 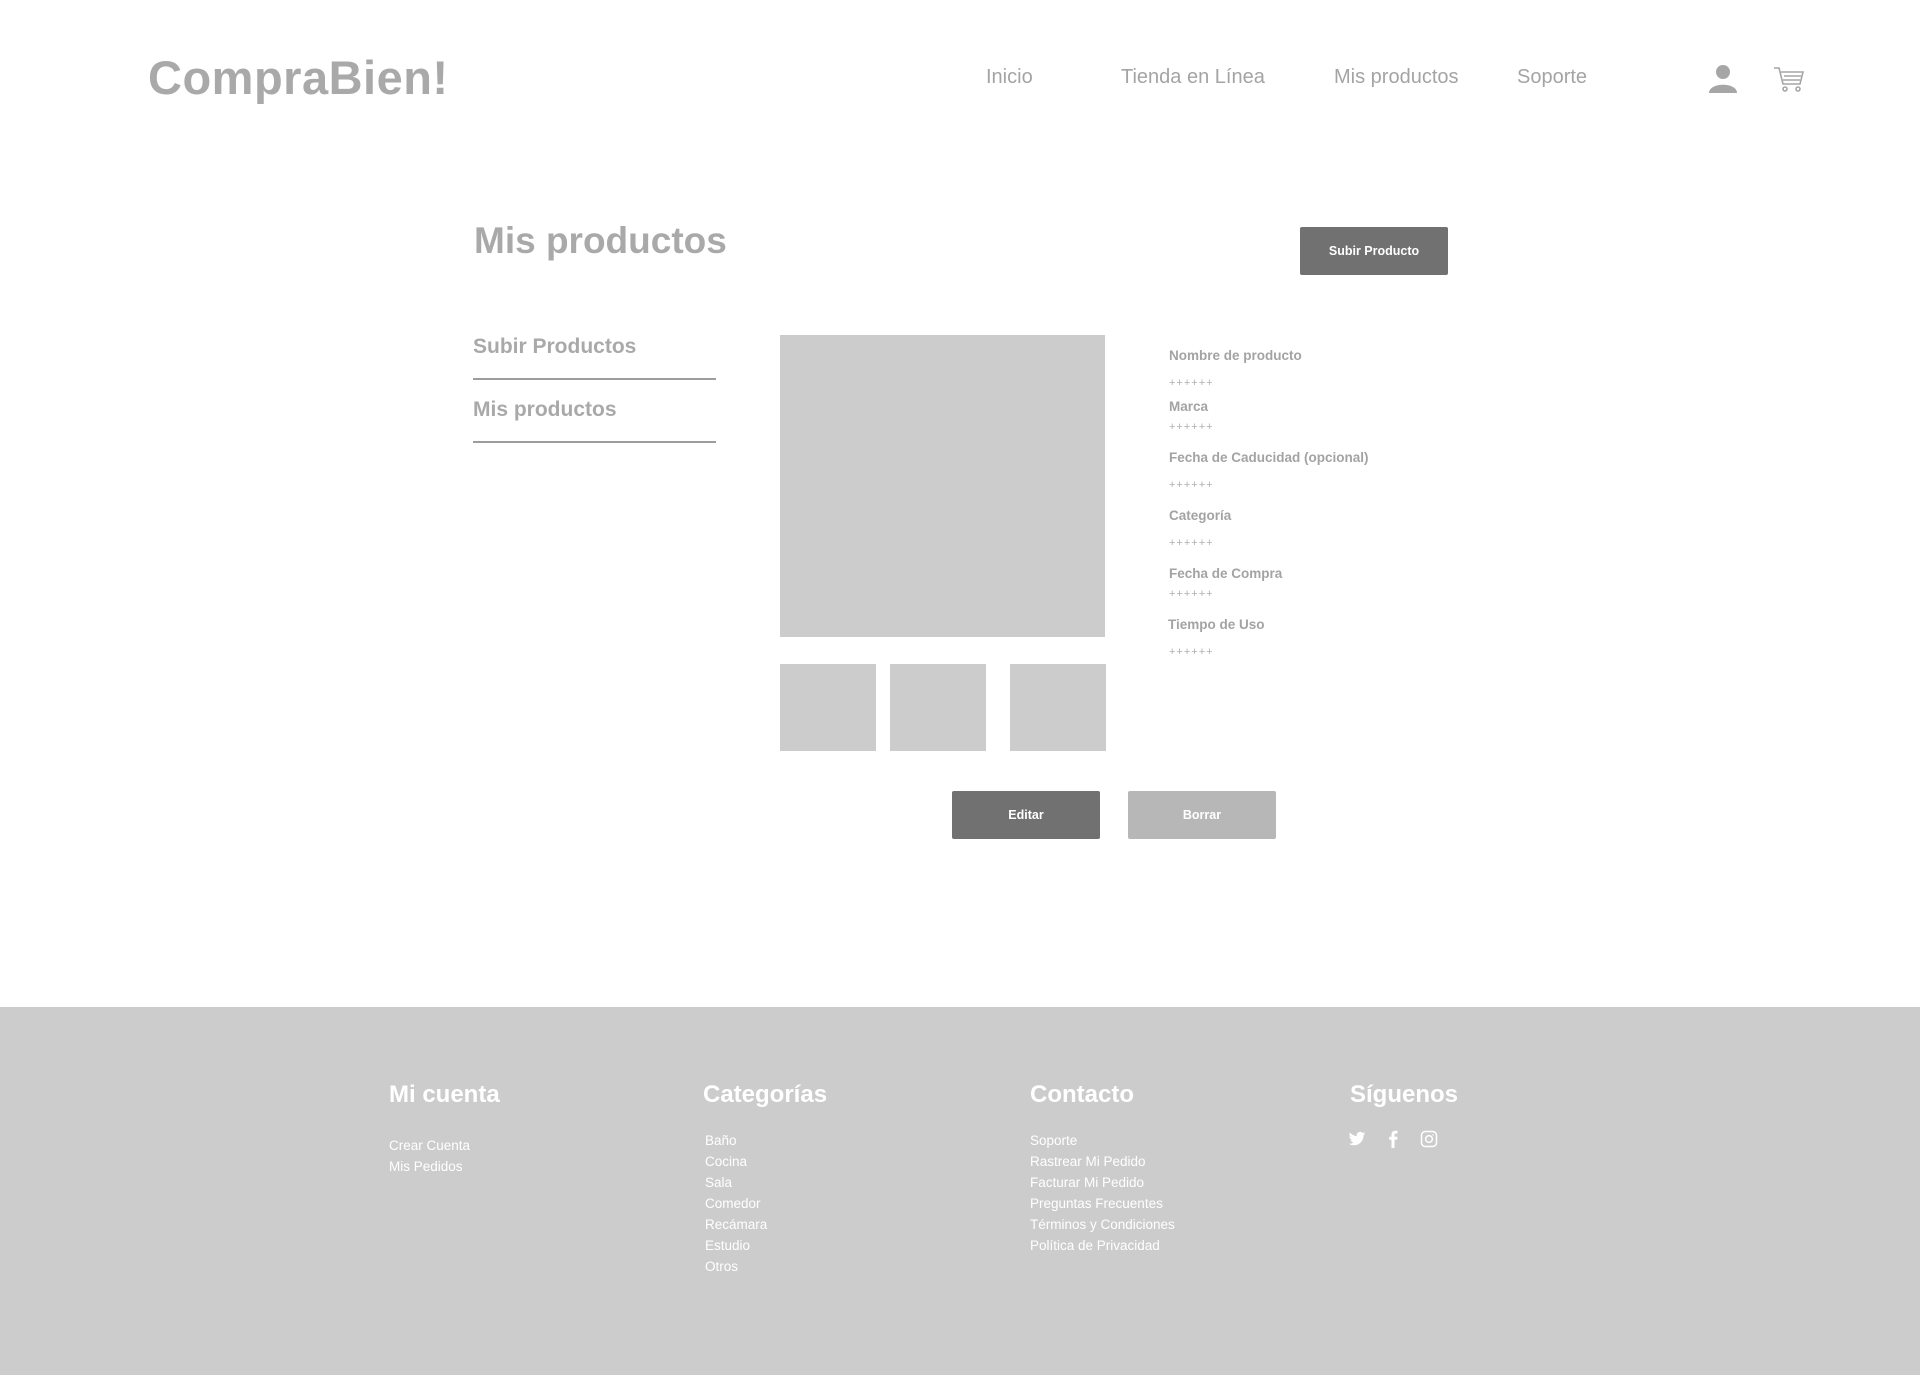 What do you see at coordinates (721, 1140) in the screenshot?
I see `footer-link-bano: Baño` at bounding box center [721, 1140].